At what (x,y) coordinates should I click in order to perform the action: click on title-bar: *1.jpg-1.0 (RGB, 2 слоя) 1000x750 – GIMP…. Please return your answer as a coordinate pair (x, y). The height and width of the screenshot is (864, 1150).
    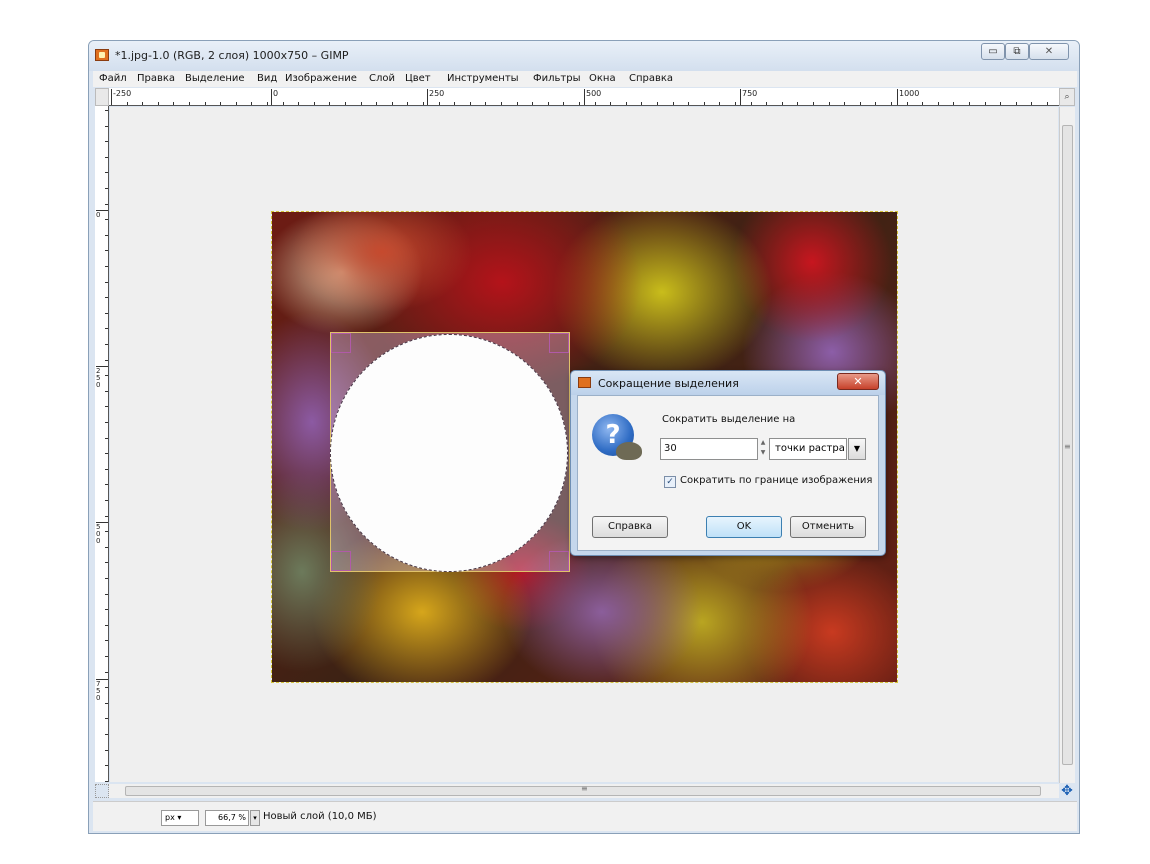
    Looking at the image, I should click on (584, 56).